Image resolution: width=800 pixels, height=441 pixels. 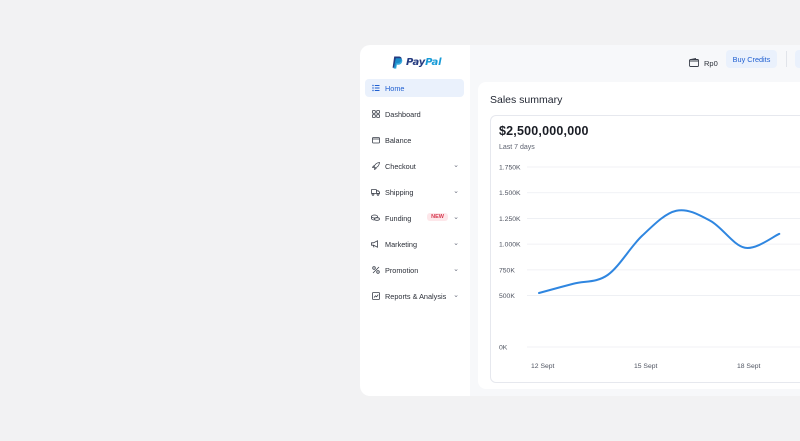 I want to click on y-tick-label: 1.000K, so click(x=510, y=245).